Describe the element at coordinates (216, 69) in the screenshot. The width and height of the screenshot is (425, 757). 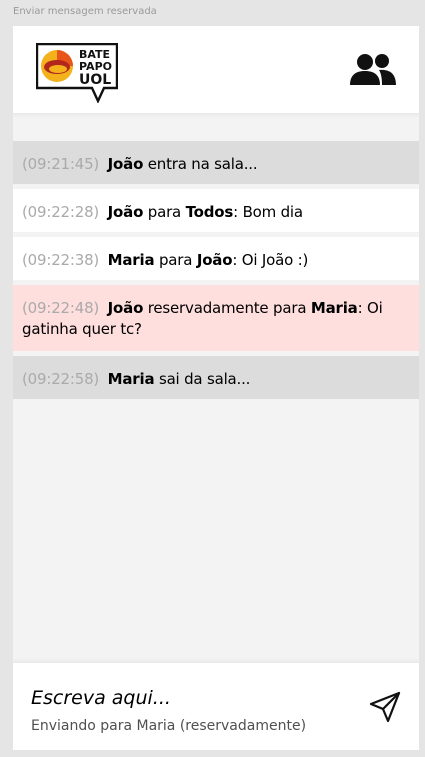
I see `header: BATE PAPO UOL` at that location.